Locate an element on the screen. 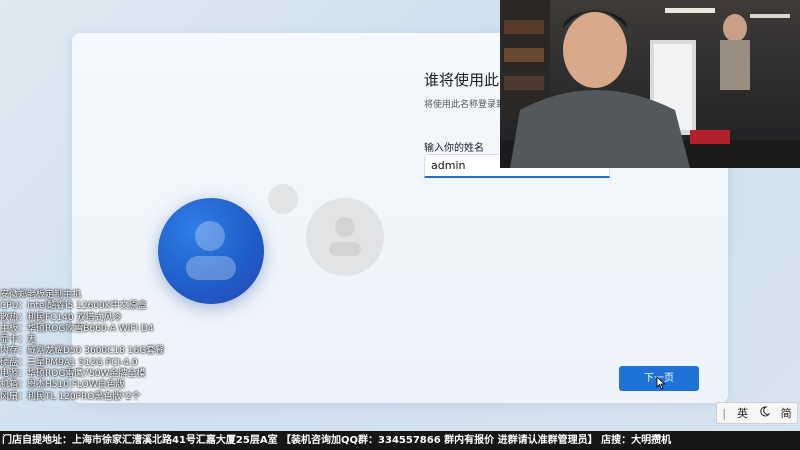 The width and height of the screenshot is (800, 450). page-subtitle: 将使用此名称登录到 is located at coordinates (465, 105).